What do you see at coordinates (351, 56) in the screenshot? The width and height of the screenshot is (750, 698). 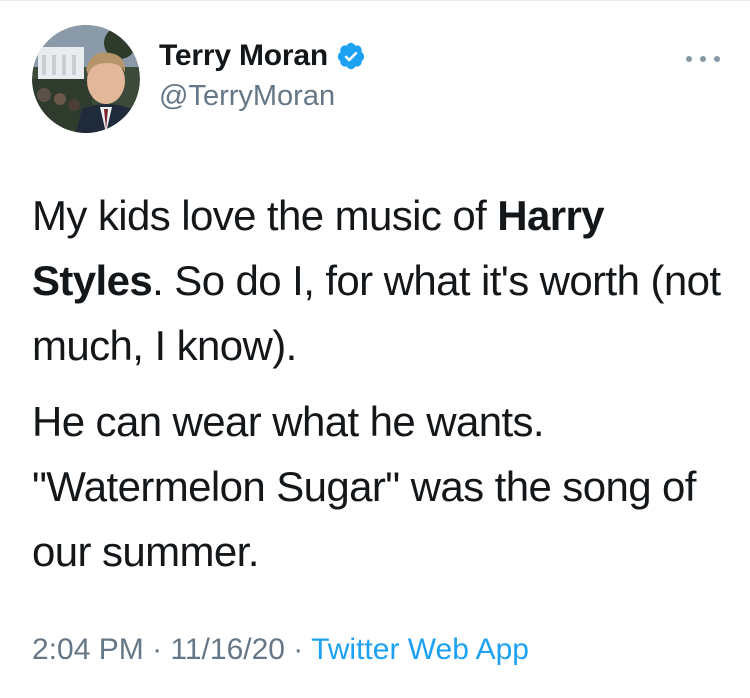 I see `verified-badge-icon` at bounding box center [351, 56].